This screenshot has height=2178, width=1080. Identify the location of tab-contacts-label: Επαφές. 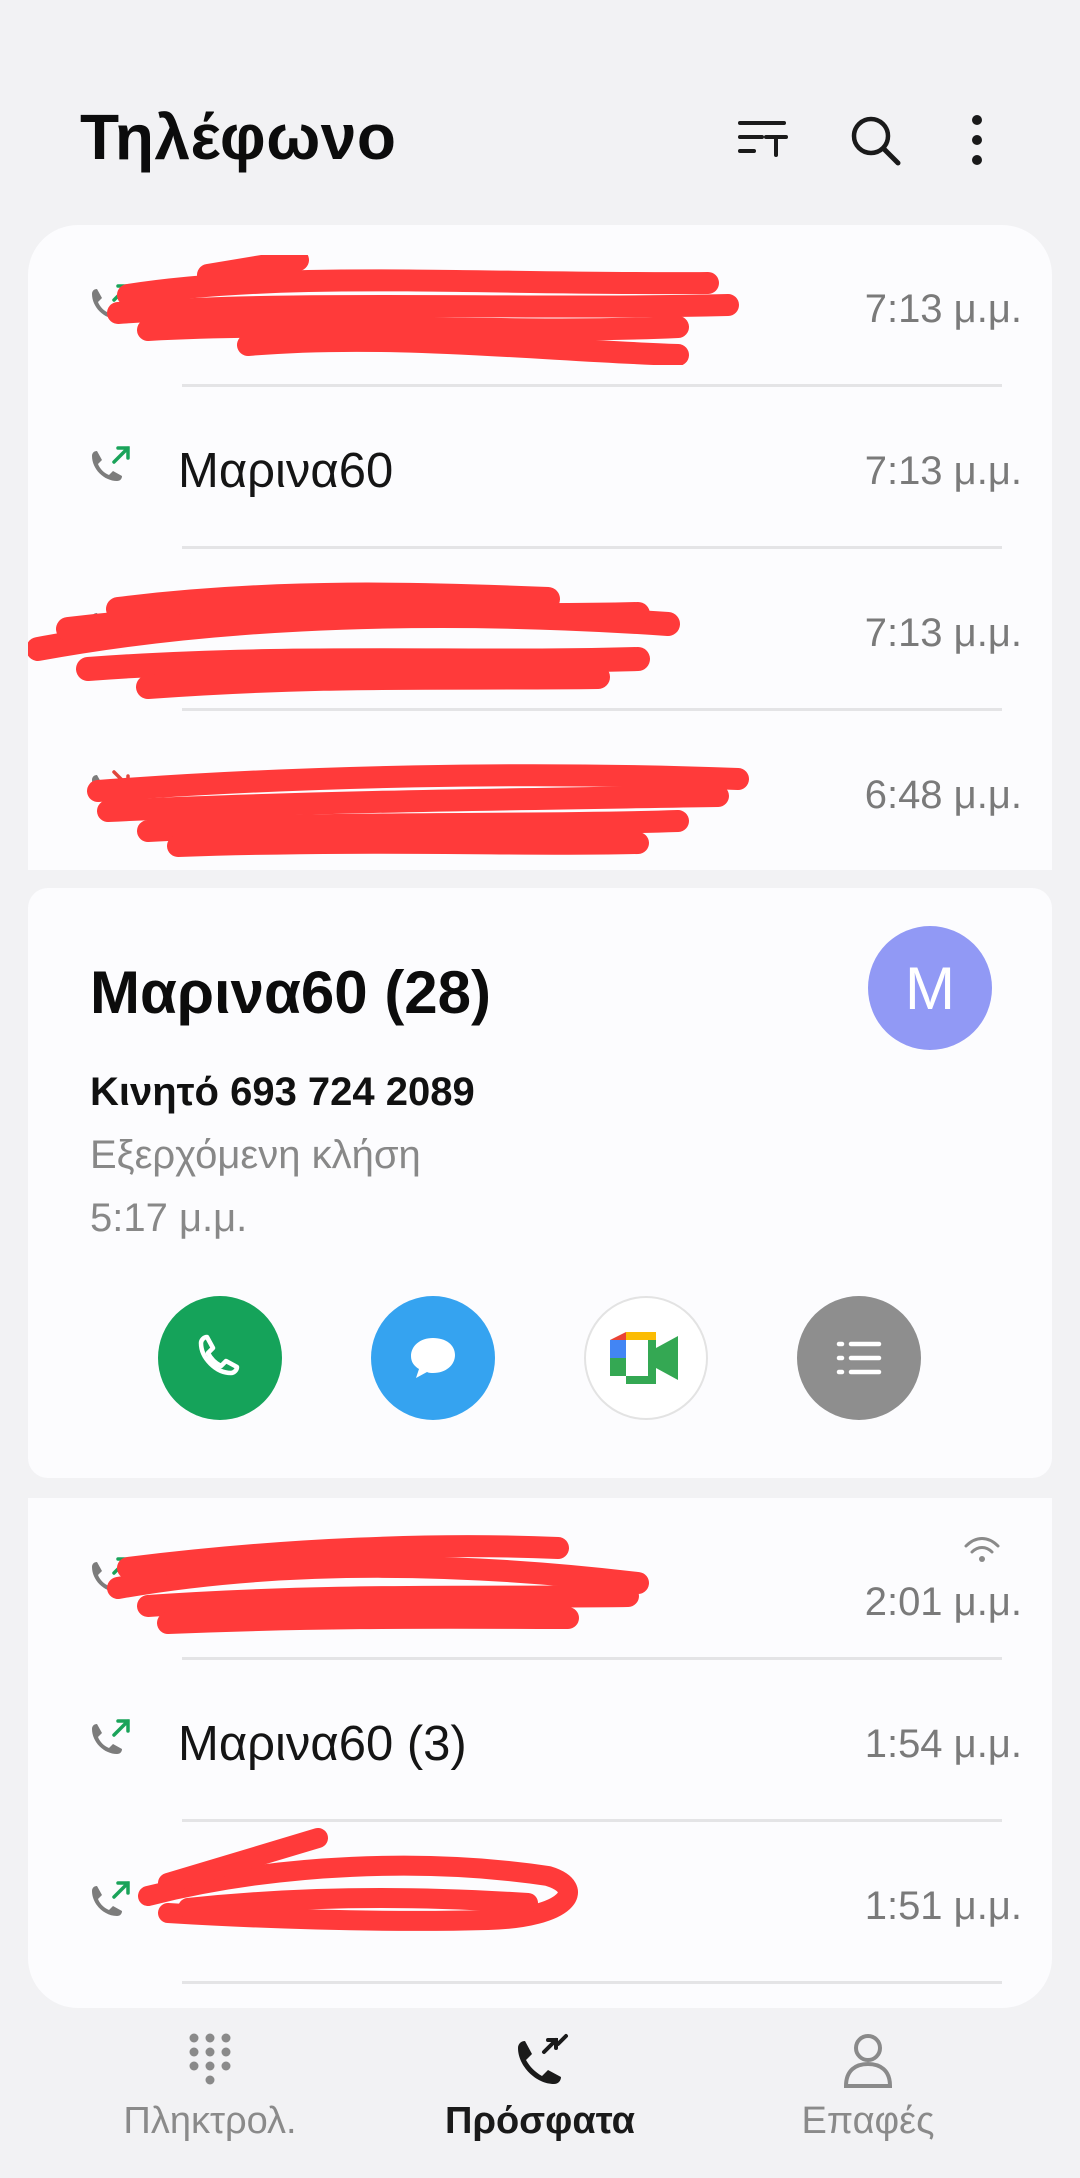
(868, 2121).